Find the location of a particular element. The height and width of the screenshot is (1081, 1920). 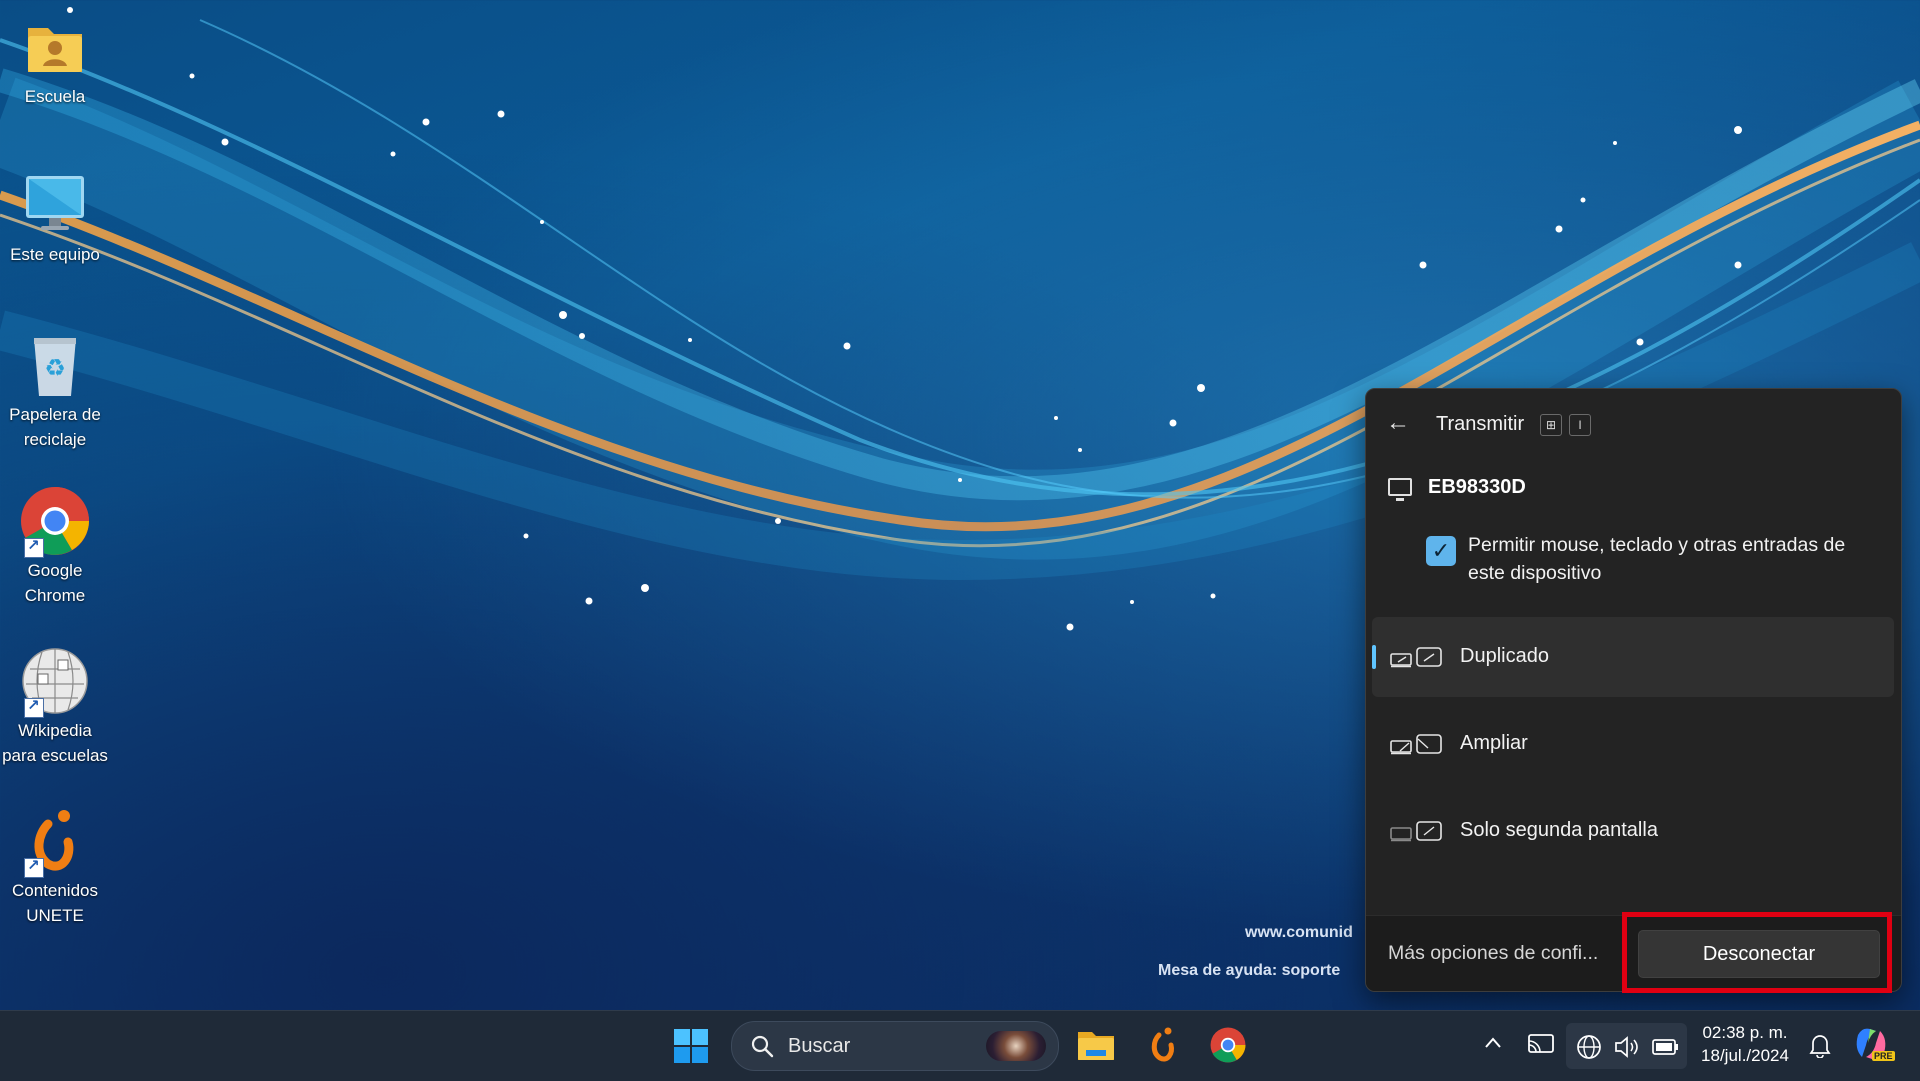

wallpaper-url-text: www.comunid is located at coordinates (1299, 932).